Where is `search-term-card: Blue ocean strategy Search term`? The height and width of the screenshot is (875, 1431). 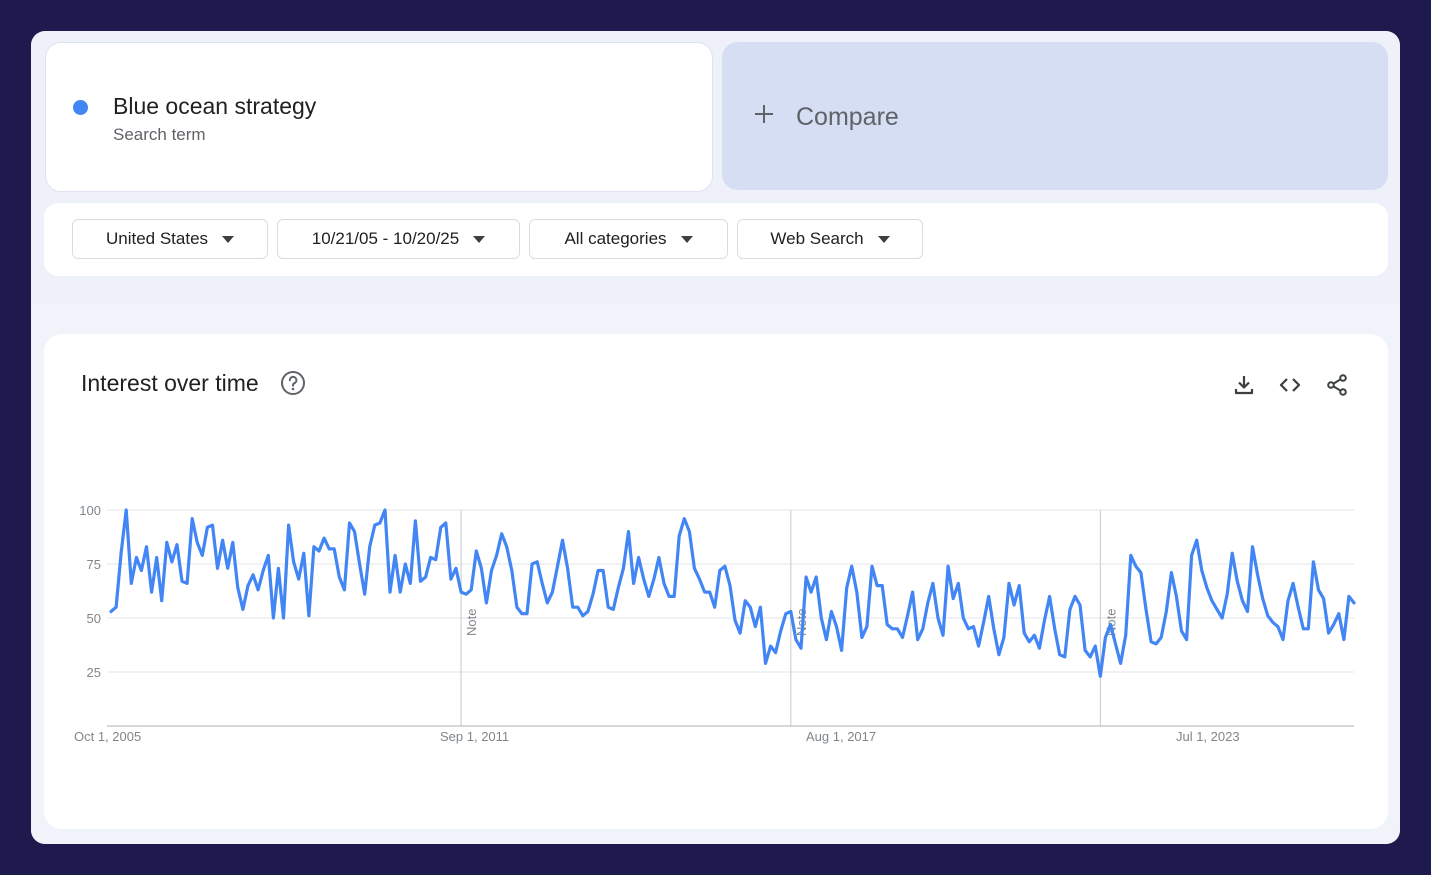
search-term-card: Blue ocean strategy Search term is located at coordinates (379, 117).